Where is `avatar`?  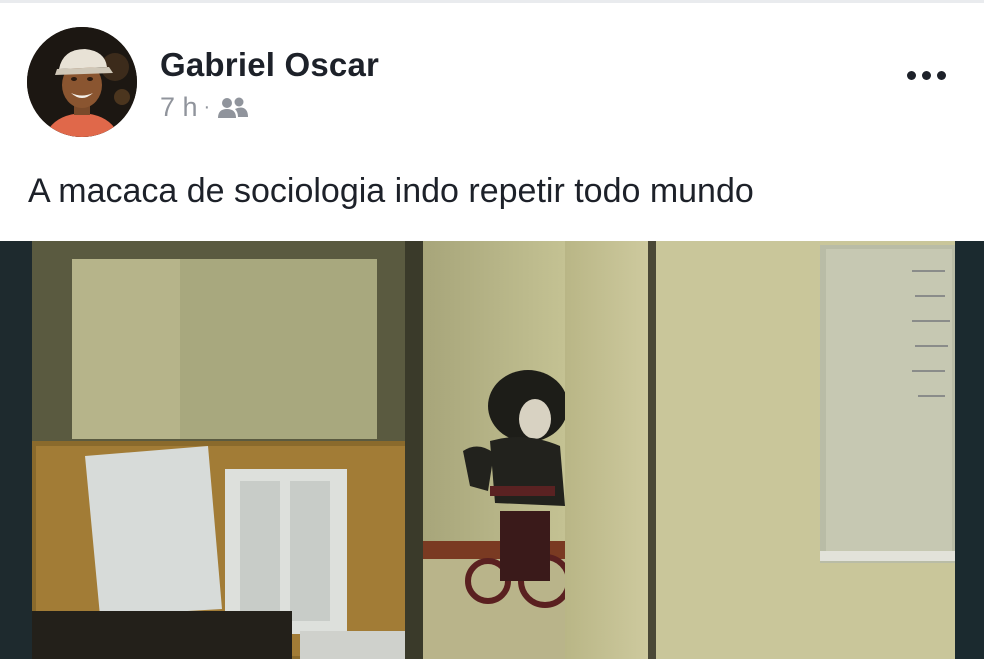 avatar is located at coordinates (82, 82).